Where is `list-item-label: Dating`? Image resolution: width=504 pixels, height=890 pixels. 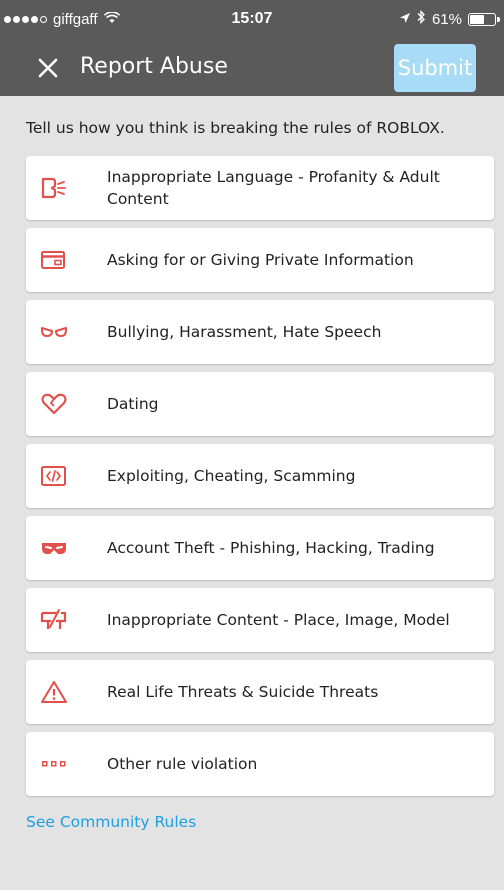
list-item-label: Dating is located at coordinates (133, 404).